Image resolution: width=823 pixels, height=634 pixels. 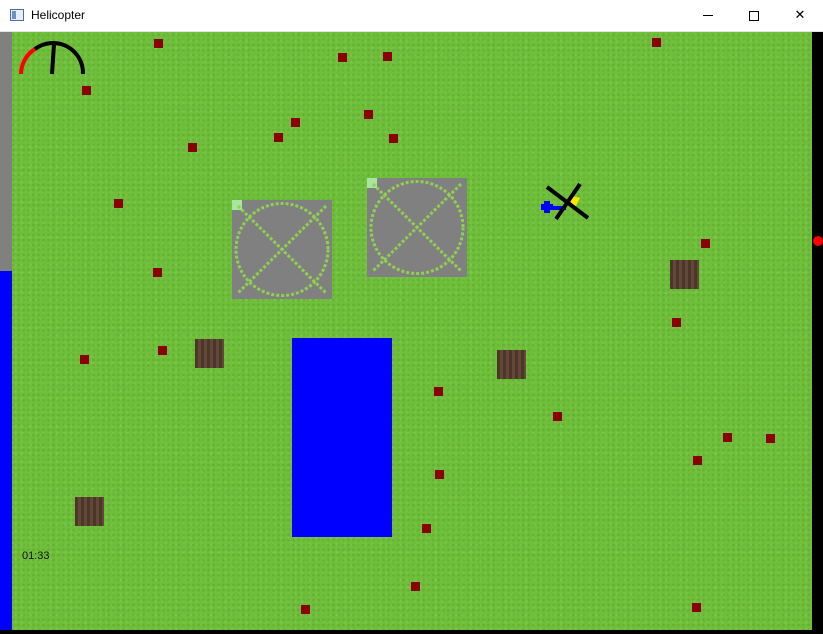 What do you see at coordinates (6, 151) in the screenshot?
I see `fuel-bar-empty` at bounding box center [6, 151].